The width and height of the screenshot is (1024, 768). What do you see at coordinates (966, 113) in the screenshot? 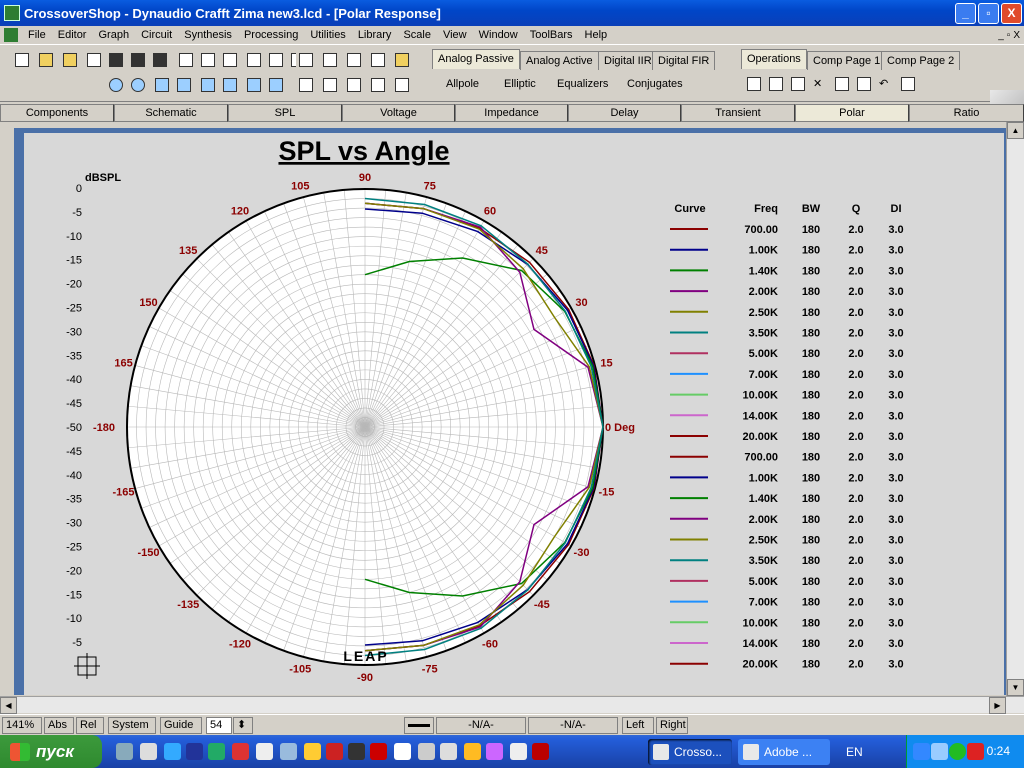
I see `tab-ratio: Ratio` at bounding box center [966, 113].